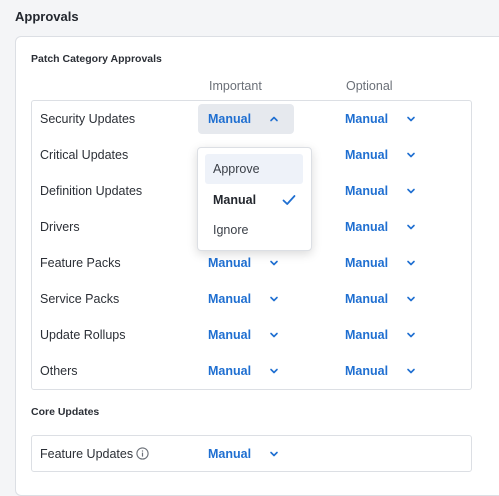 Image resolution: width=499 pixels, height=496 pixels. Describe the element at coordinates (80, 263) in the screenshot. I see `row-label: Feature Packs` at that location.